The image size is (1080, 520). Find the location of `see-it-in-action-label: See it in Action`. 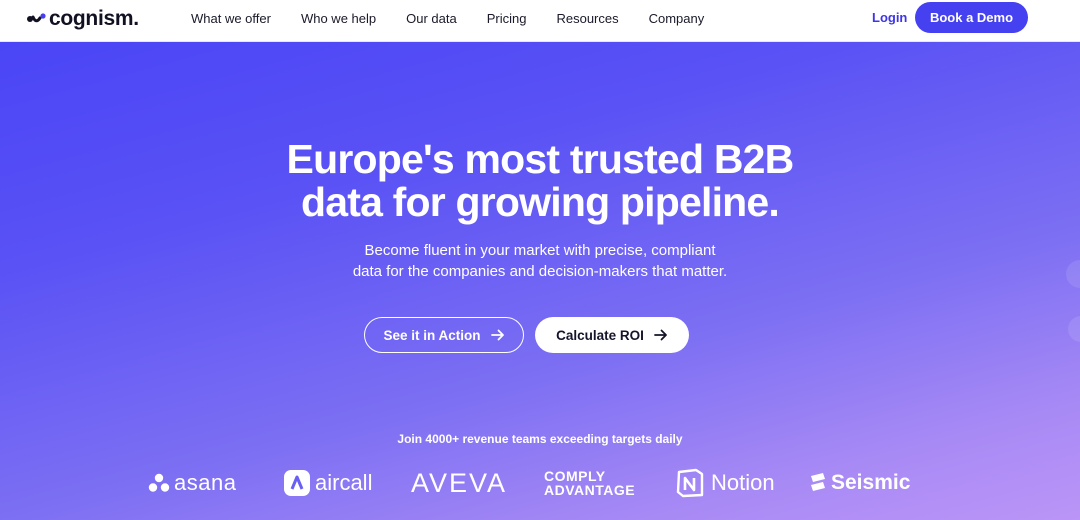

see-it-in-action-label: See it in Action is located at coordinates (432, 335).